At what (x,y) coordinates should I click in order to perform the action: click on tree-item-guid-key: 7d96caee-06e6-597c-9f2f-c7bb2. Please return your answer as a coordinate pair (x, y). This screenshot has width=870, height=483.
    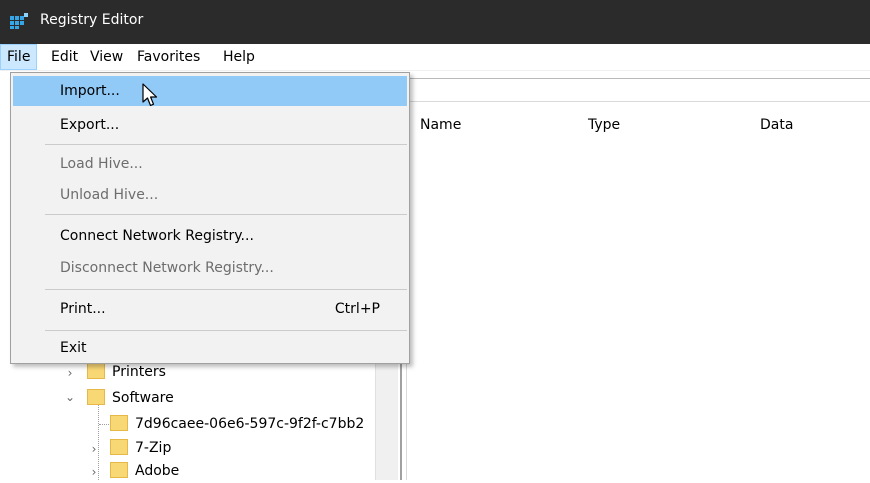
    Looking at the image, I should click on (237, 424).